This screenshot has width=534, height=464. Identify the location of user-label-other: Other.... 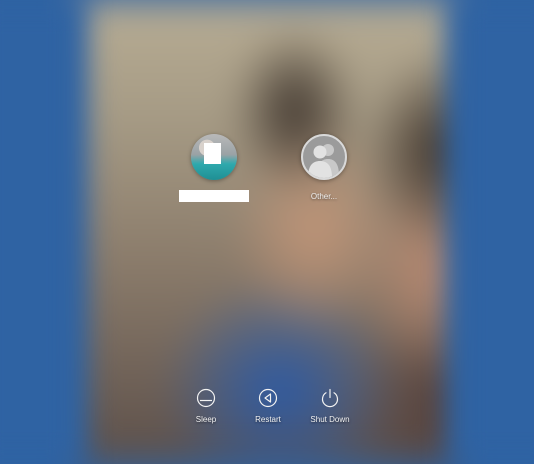
(324, 196).